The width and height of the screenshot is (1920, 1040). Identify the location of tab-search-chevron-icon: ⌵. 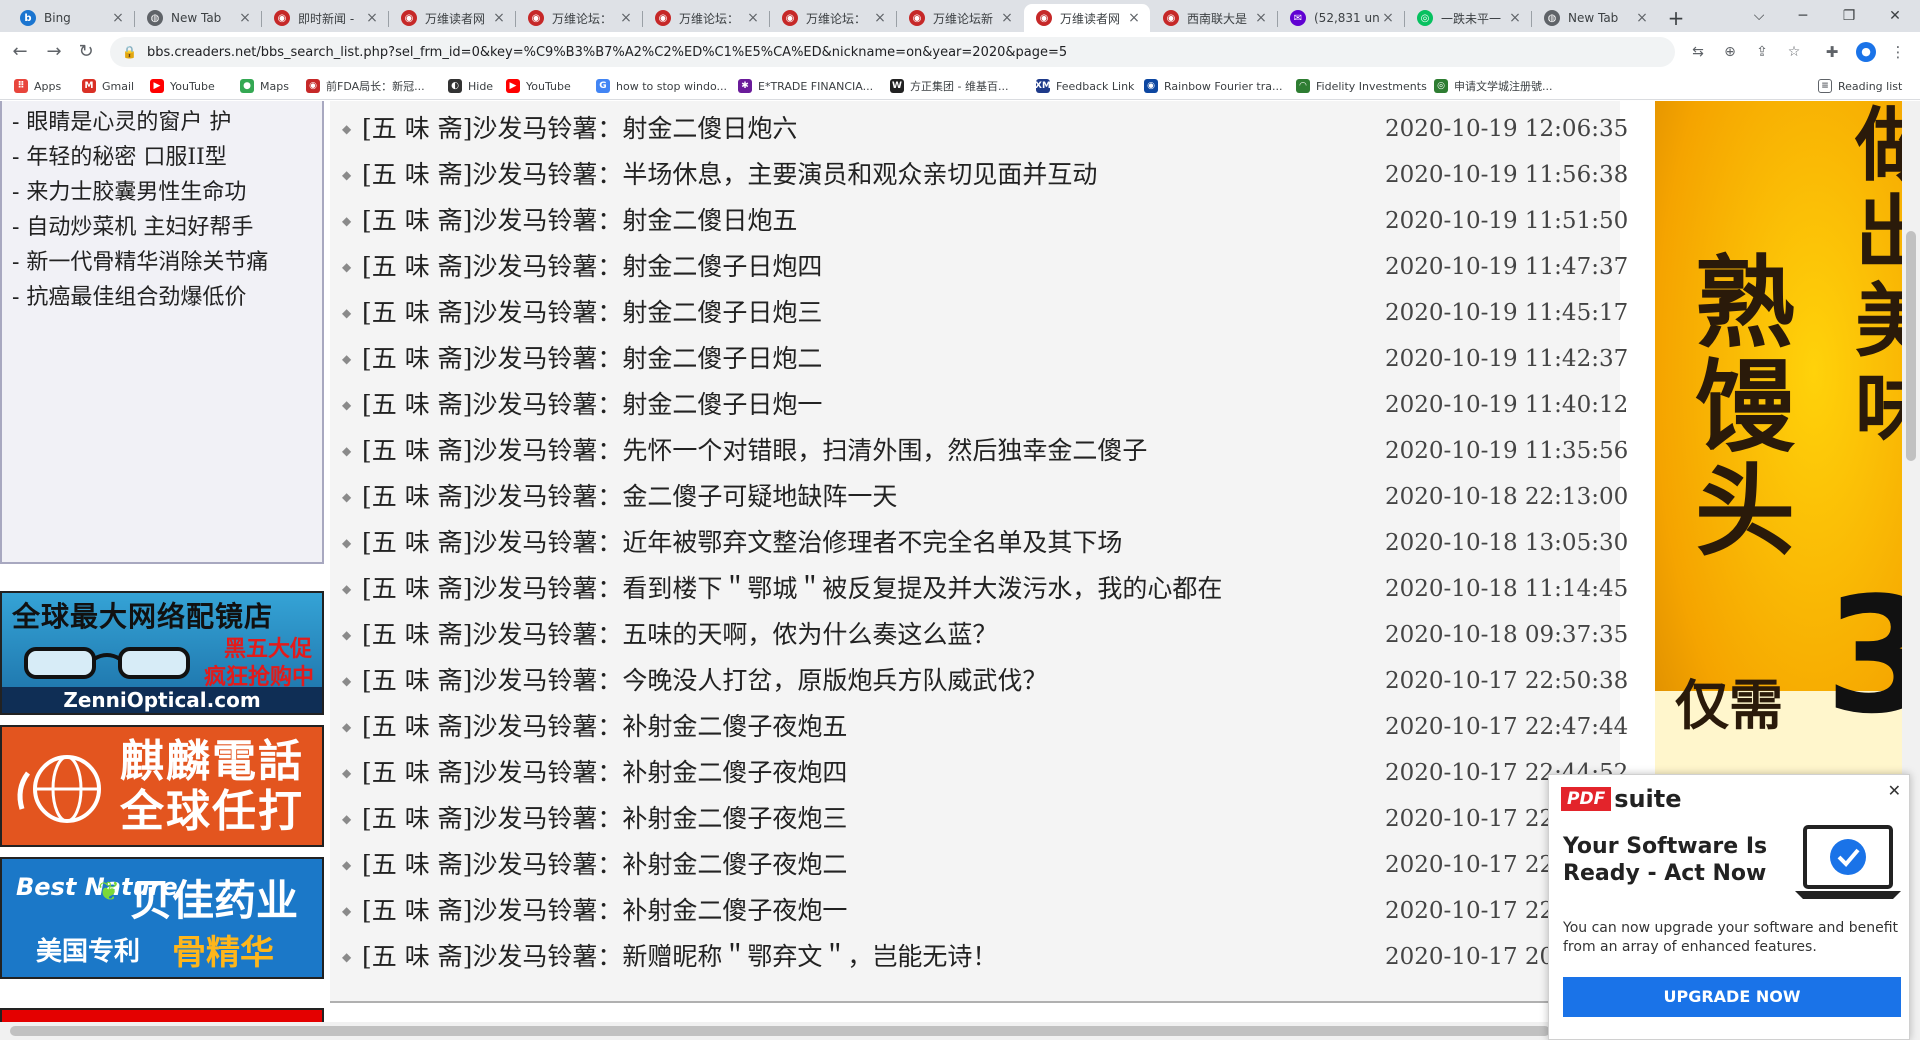
(1759, 16).